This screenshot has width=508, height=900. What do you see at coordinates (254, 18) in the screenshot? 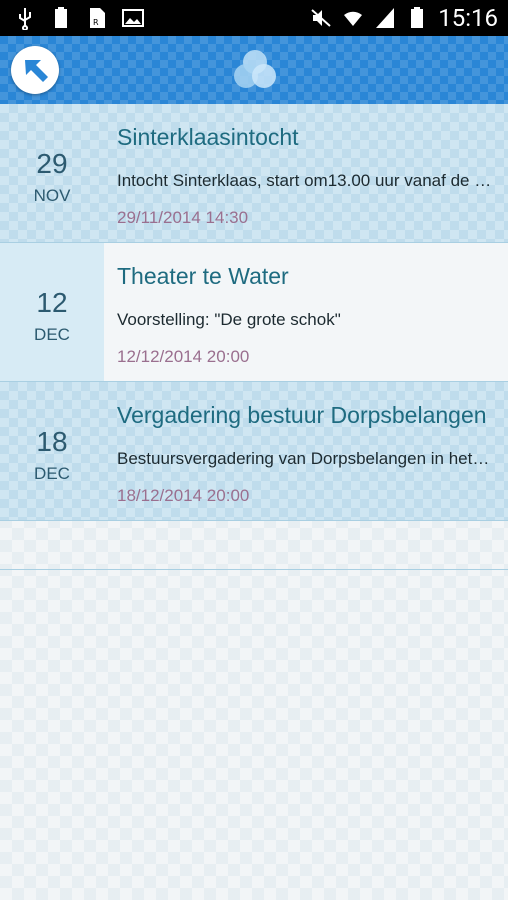
I see `status-bar: R 15:16` at bounding box center [254, 18].